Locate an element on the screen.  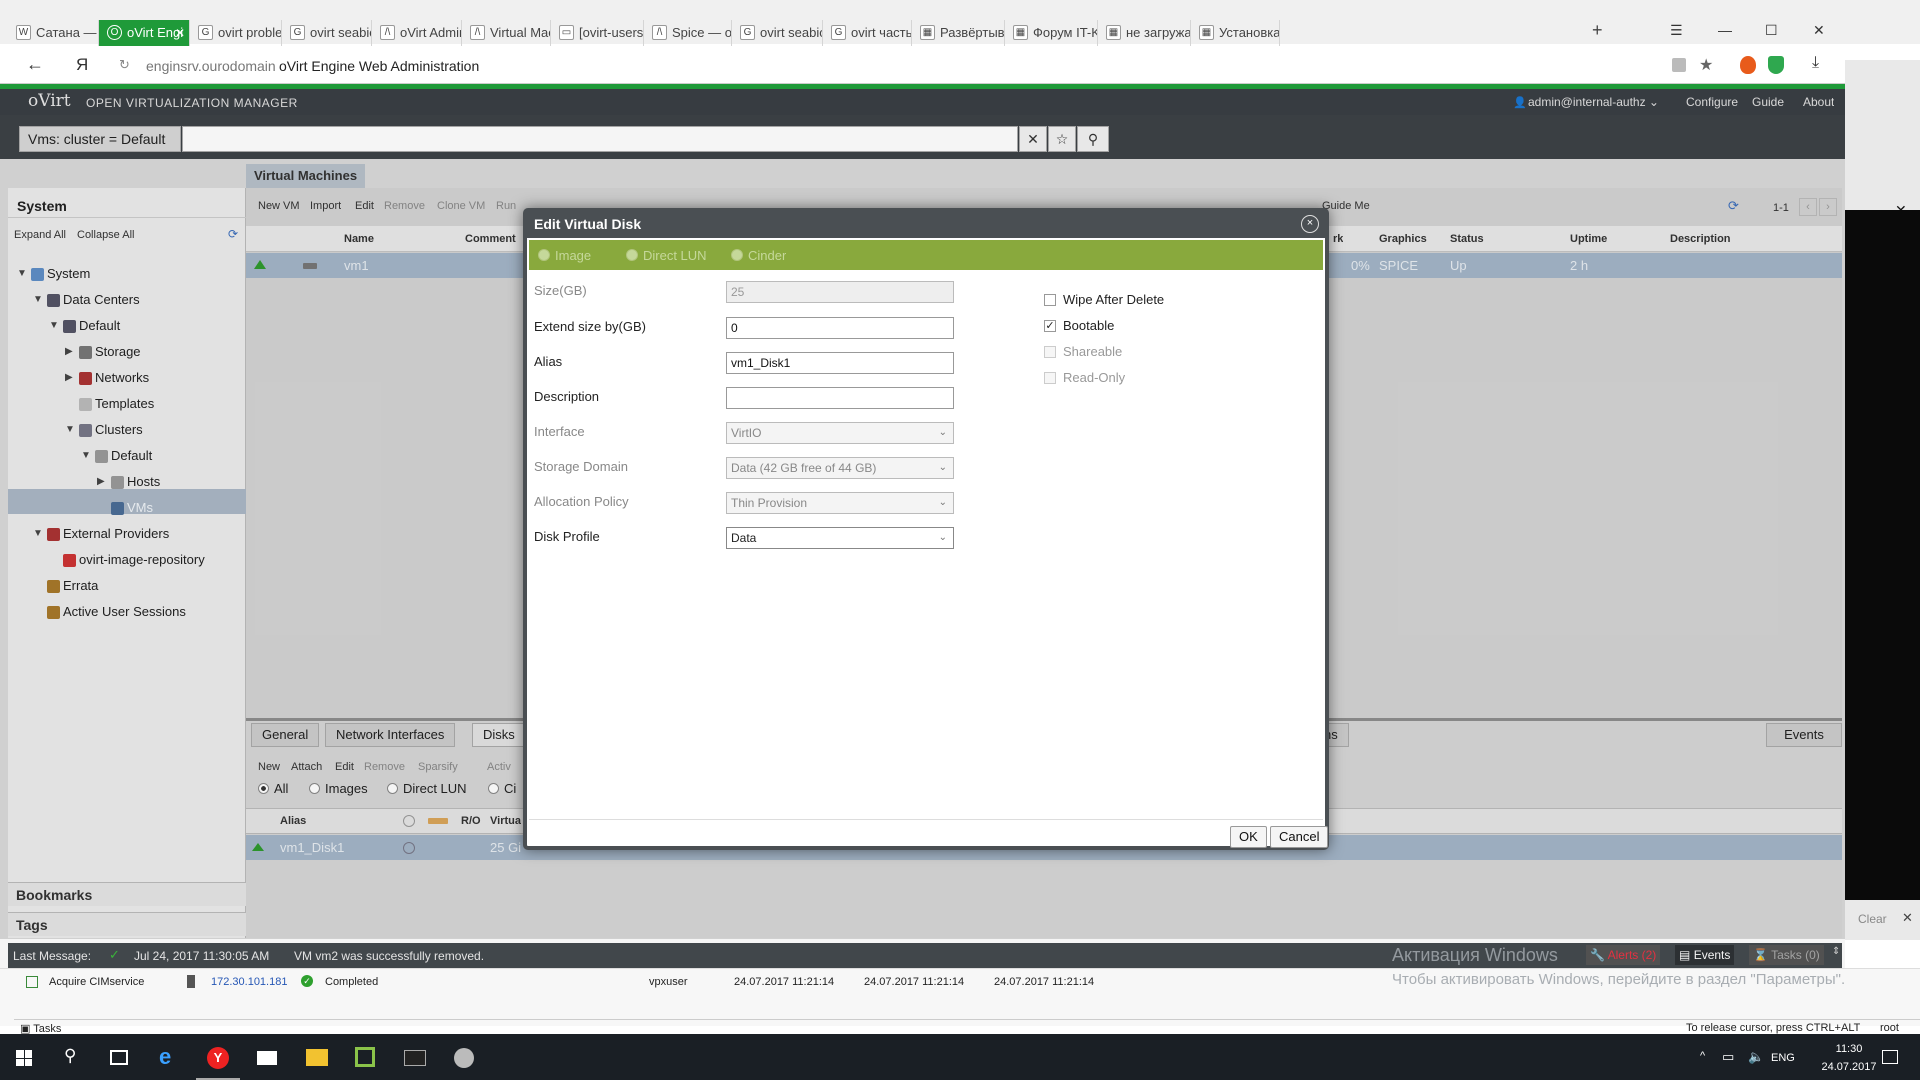
new-tab-button: + is located at coordinates (1597, 30).